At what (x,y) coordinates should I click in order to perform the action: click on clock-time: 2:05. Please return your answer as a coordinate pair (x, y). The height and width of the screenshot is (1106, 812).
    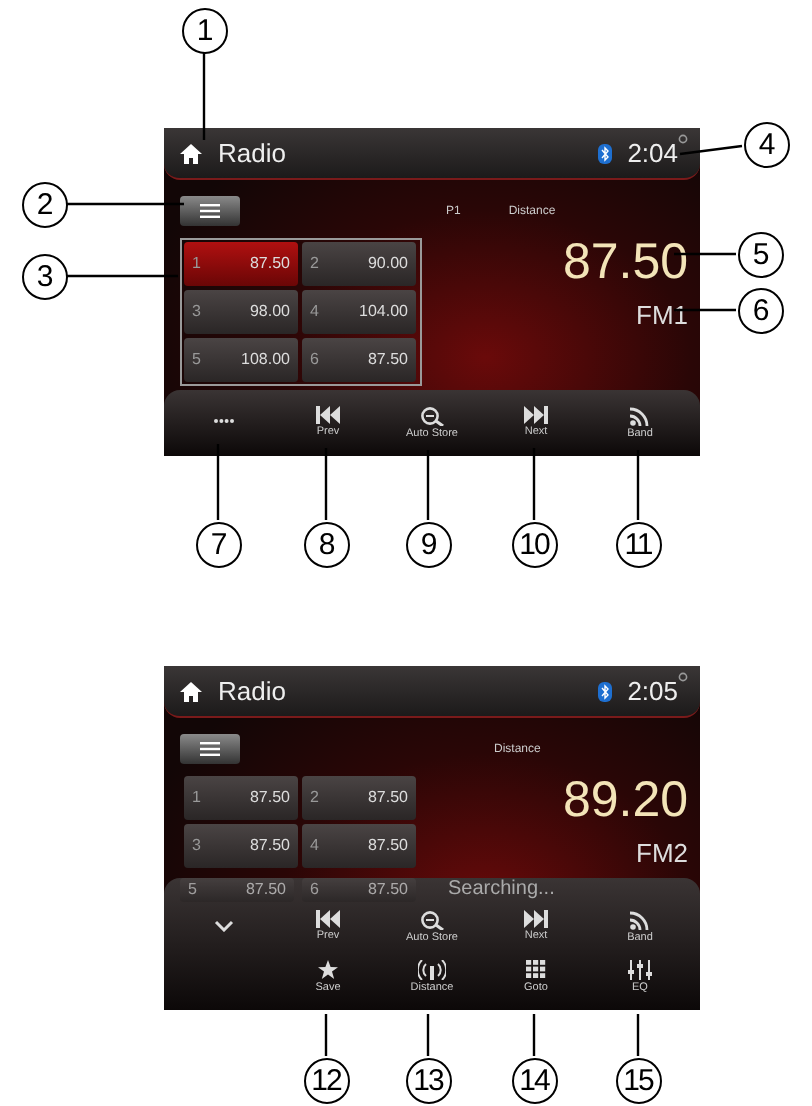
    Looking at the image, I should click on (652, 691).